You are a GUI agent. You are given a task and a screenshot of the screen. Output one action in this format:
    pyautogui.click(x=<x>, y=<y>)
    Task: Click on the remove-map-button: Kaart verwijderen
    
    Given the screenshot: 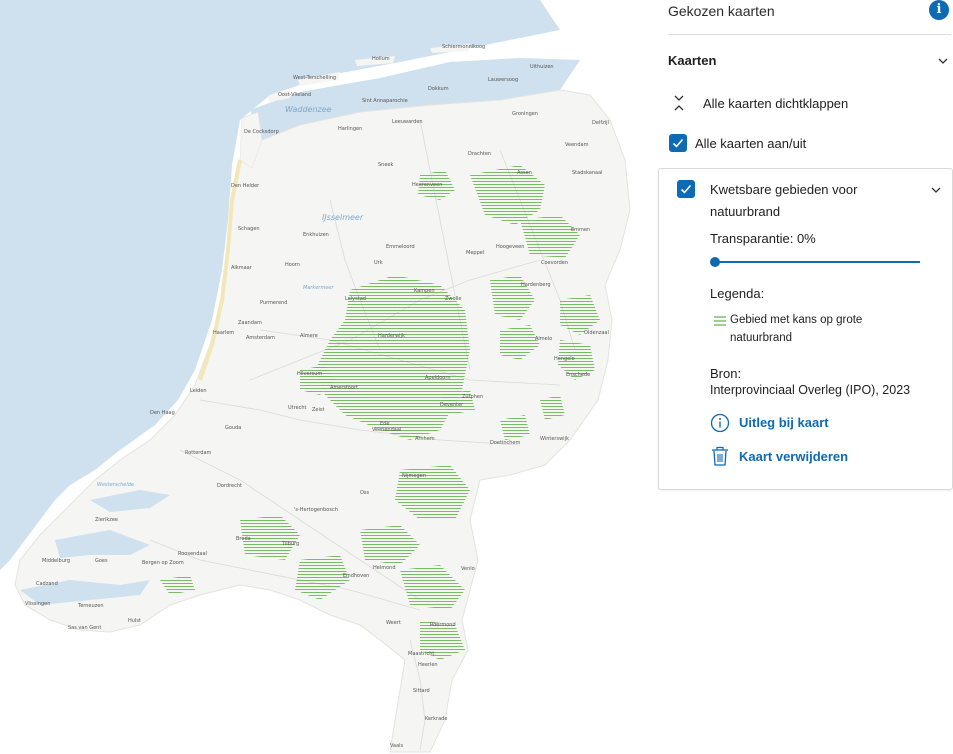 What is the action you would take?
    pyautogui.click(x=820, y=457)
    